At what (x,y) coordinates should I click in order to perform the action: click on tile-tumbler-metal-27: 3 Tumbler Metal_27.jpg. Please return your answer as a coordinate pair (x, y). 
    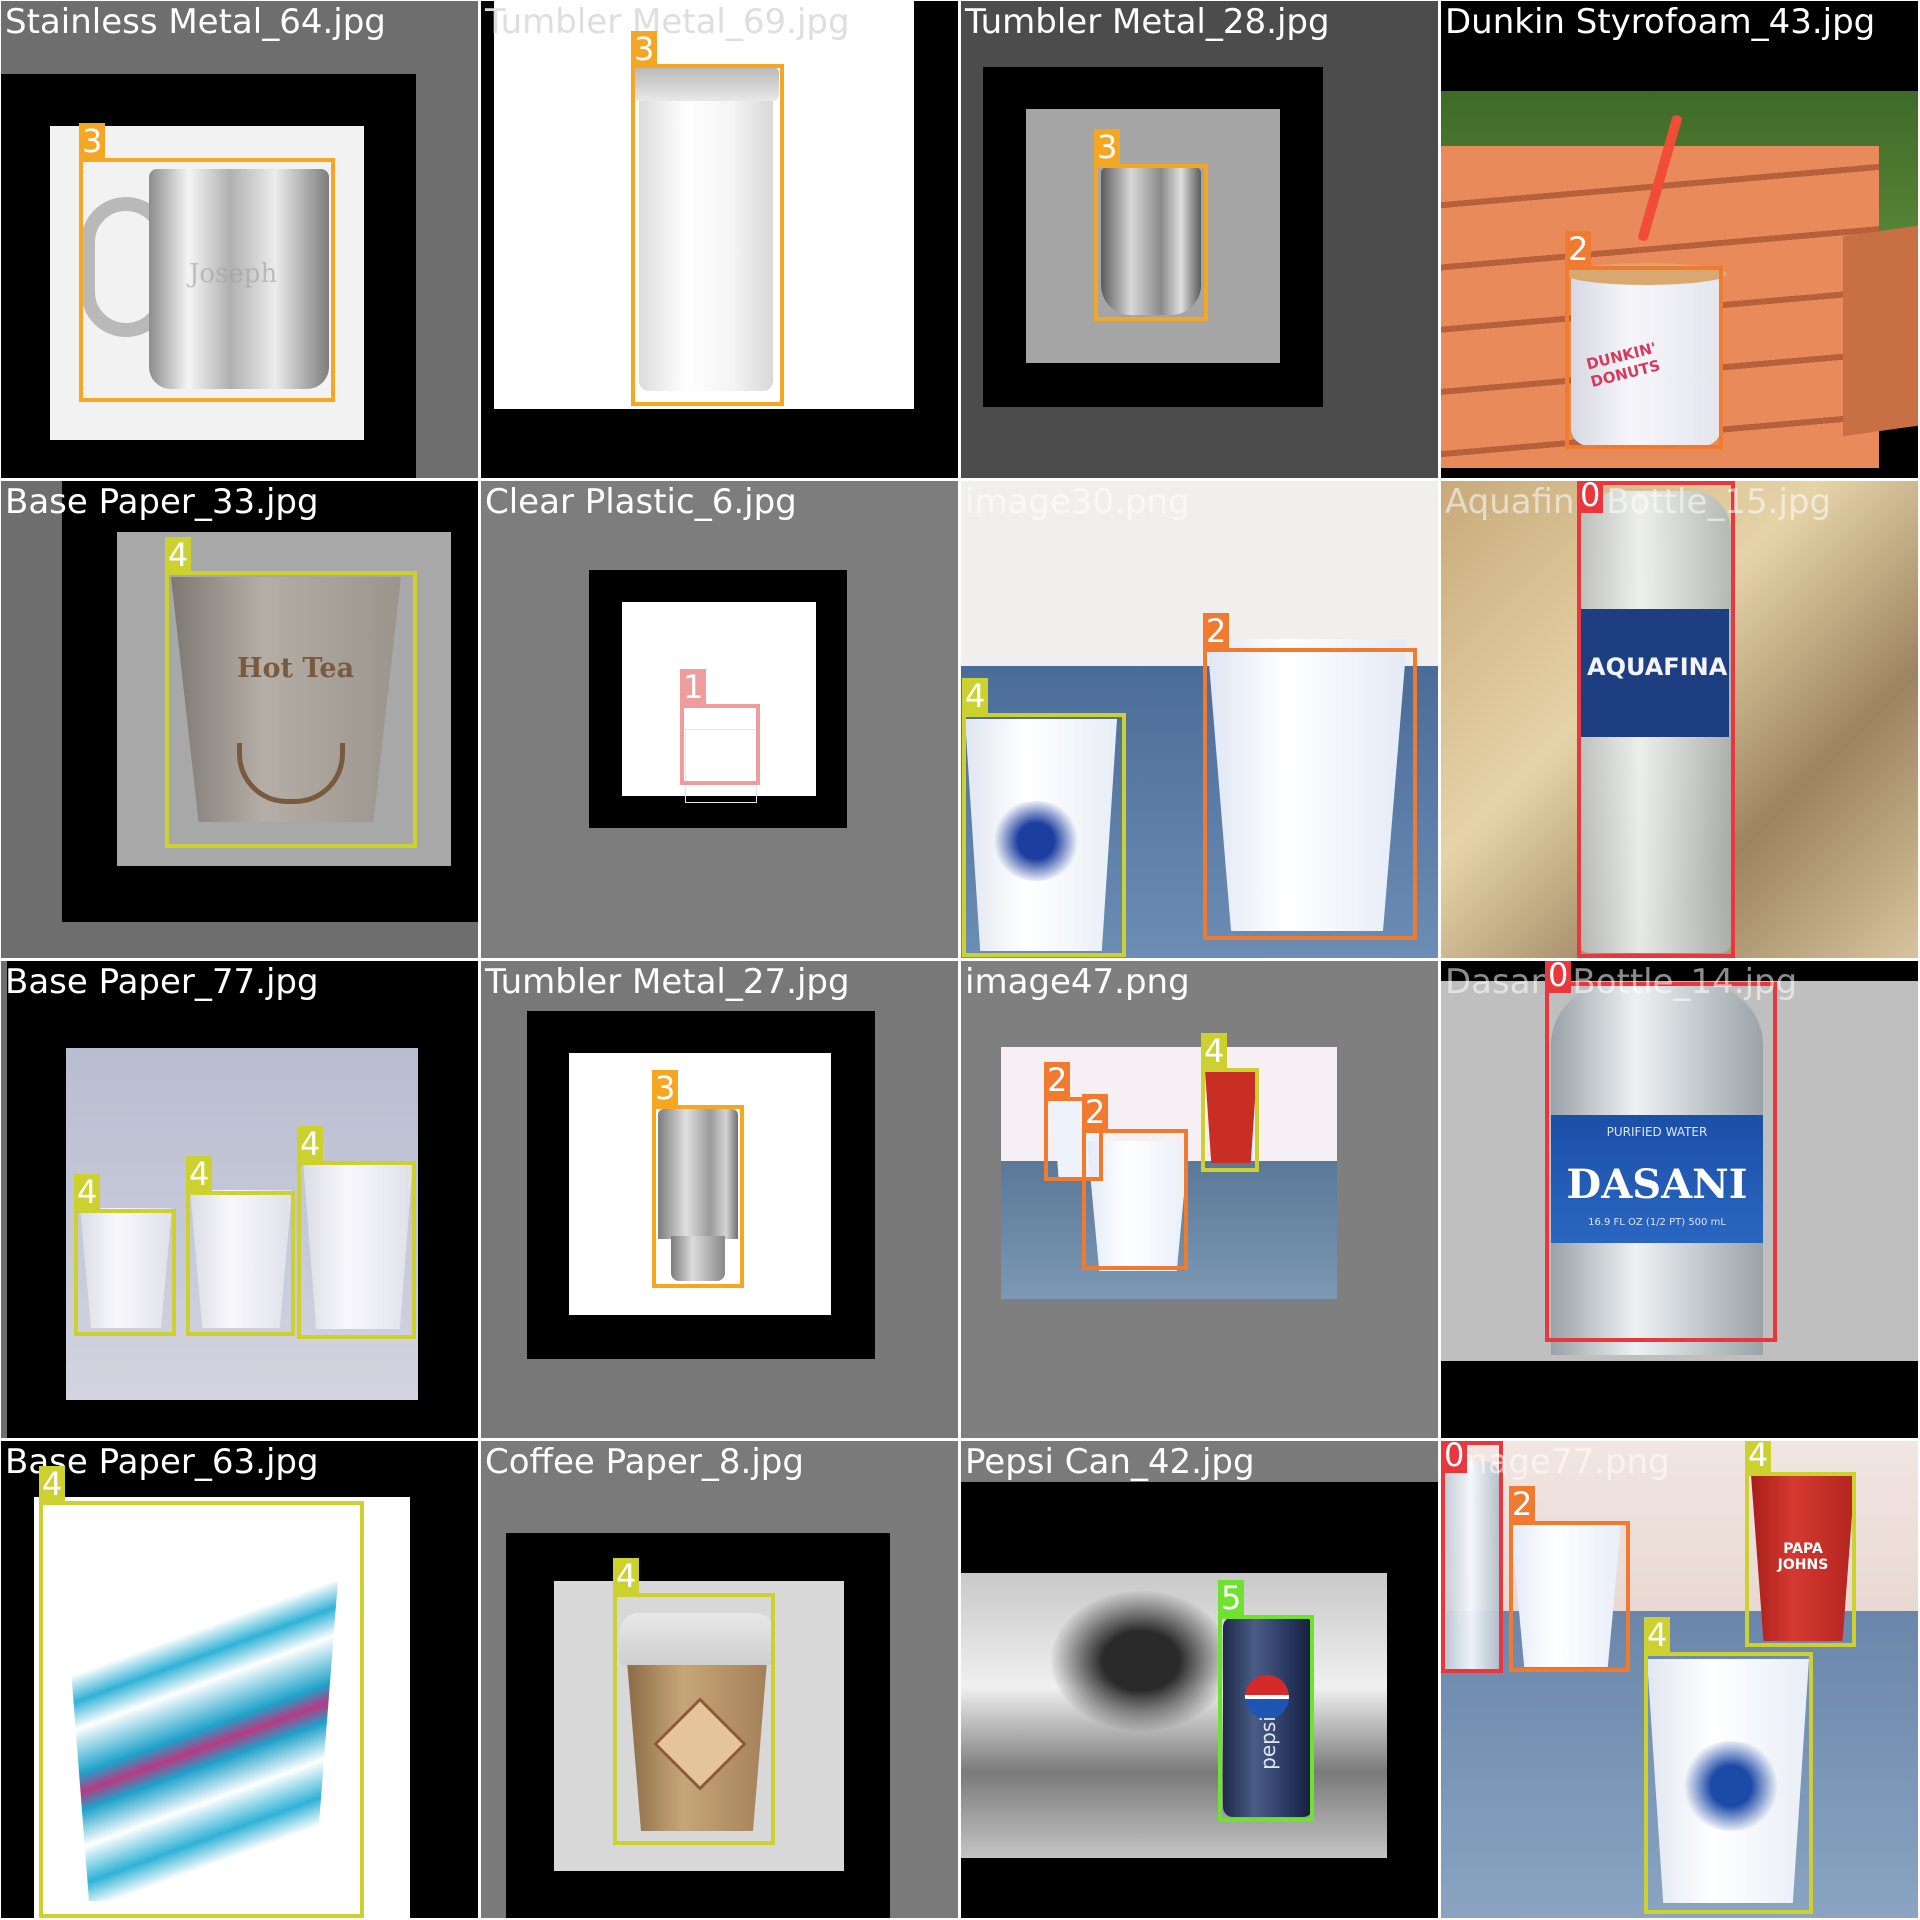
    Looking at the image, I should click on (719, 1199).